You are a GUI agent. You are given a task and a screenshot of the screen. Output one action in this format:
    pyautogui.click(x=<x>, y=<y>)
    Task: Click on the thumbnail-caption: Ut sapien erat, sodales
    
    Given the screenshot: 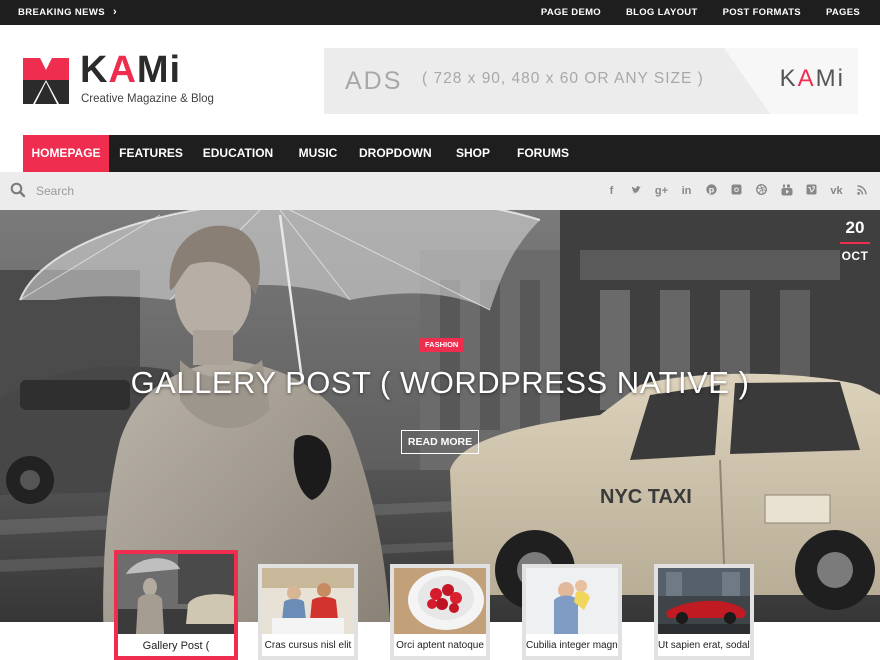 What is the action you would take?
    pyautogui.click(x=704, y=645)
    